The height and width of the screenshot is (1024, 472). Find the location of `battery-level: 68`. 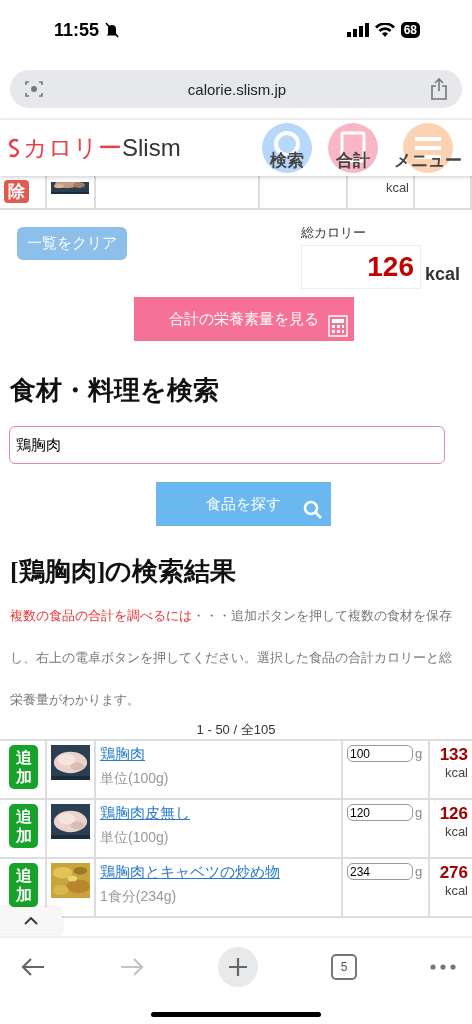

battery-level: 68 is located at coordinates (410, 30).